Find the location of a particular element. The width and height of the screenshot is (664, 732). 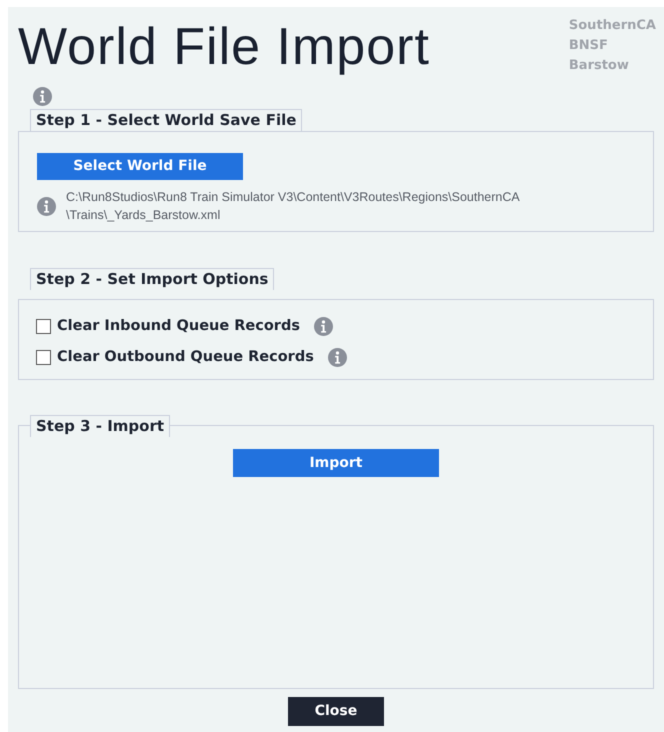

select-world-file-button: Select World File is located at coordinates (140, 166).